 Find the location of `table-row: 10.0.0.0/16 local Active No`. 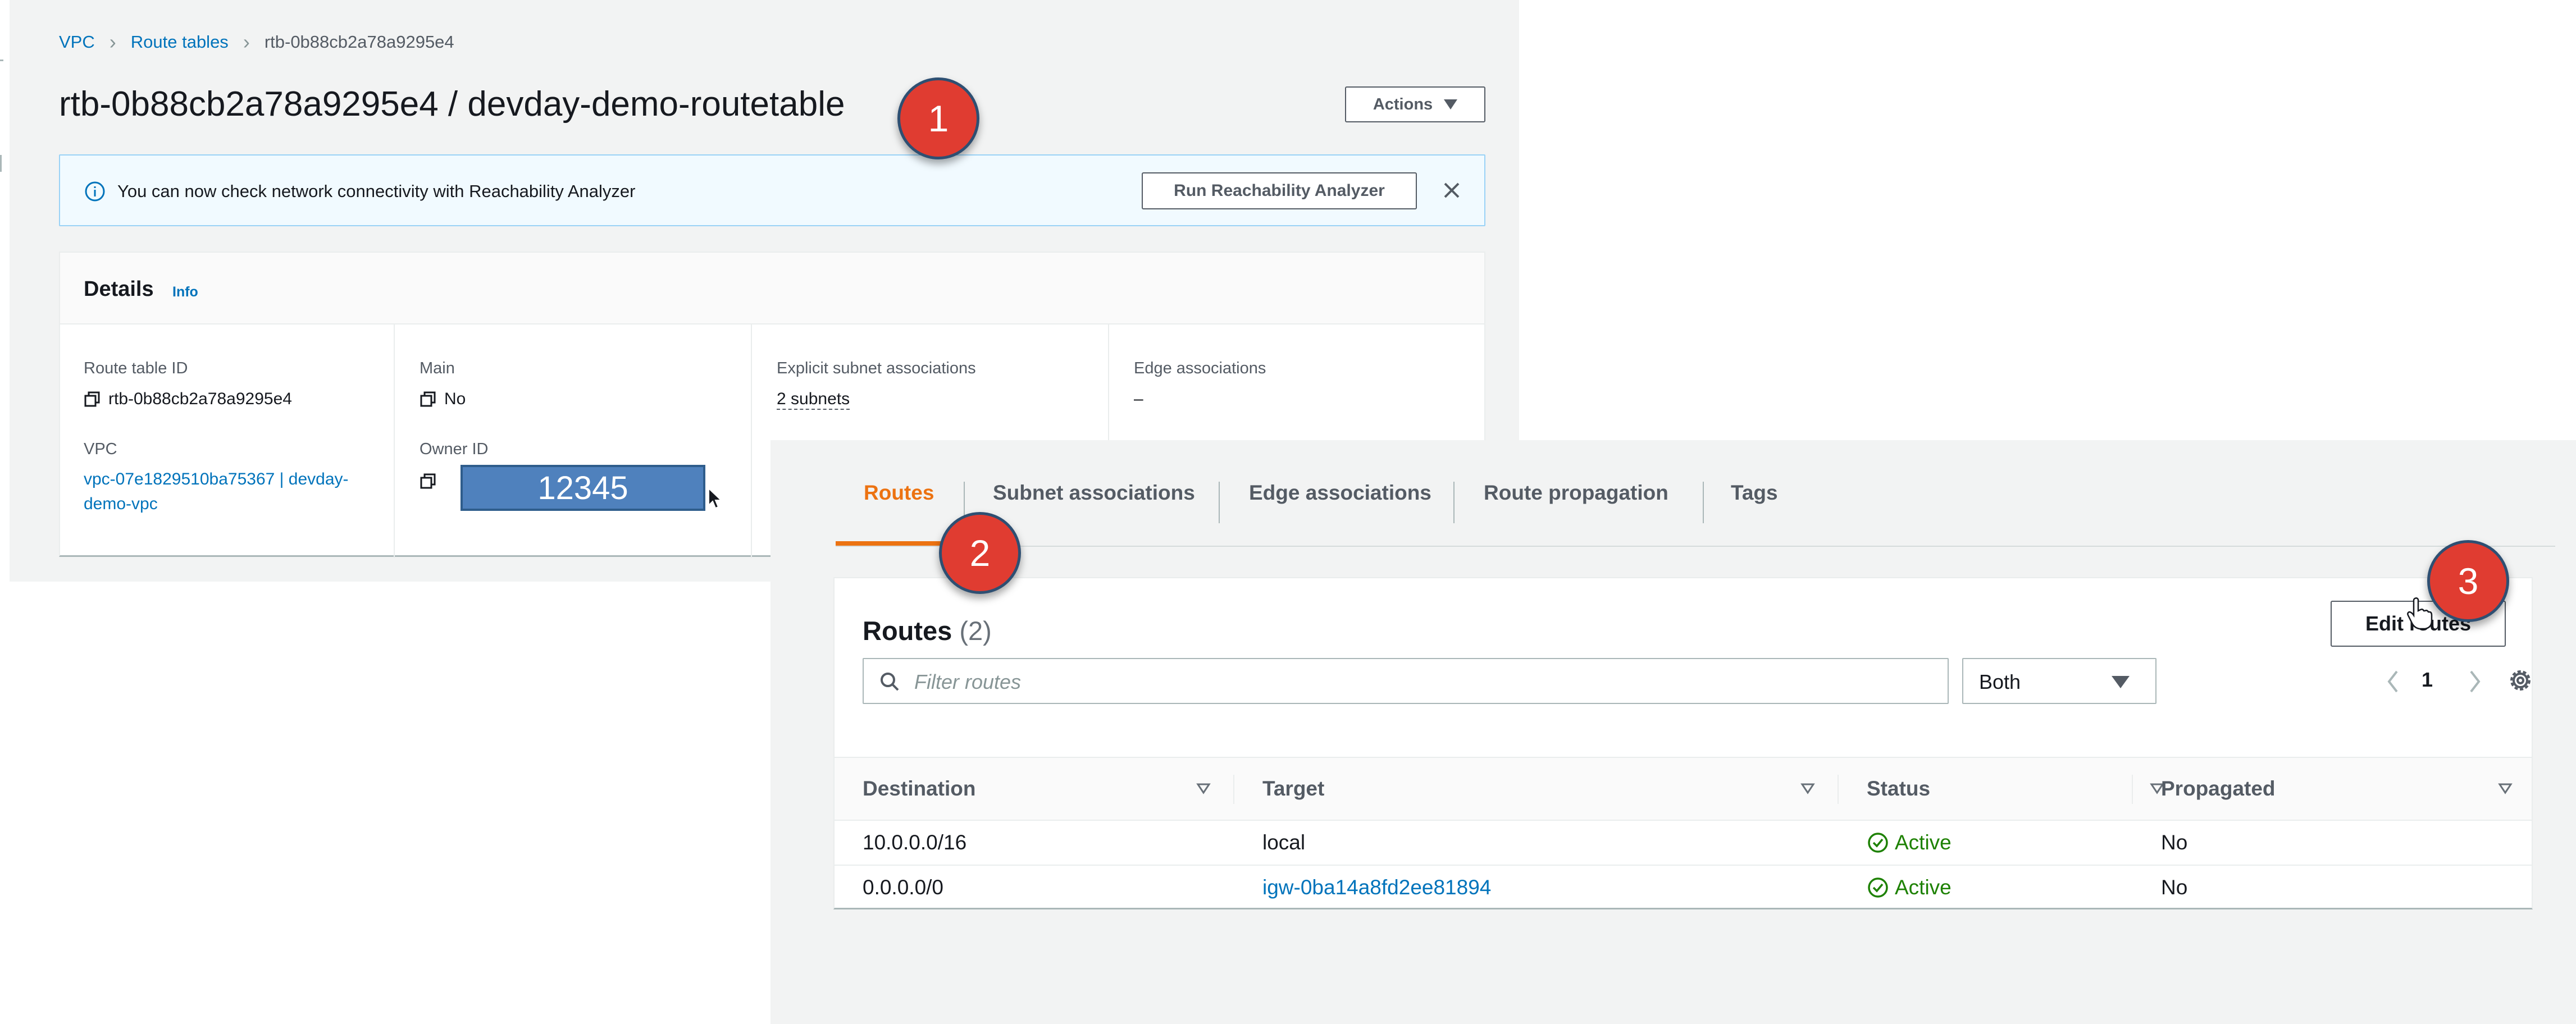

table-row: 10.0.0.0/16 local Active No is located at coordinates (1683, 843).